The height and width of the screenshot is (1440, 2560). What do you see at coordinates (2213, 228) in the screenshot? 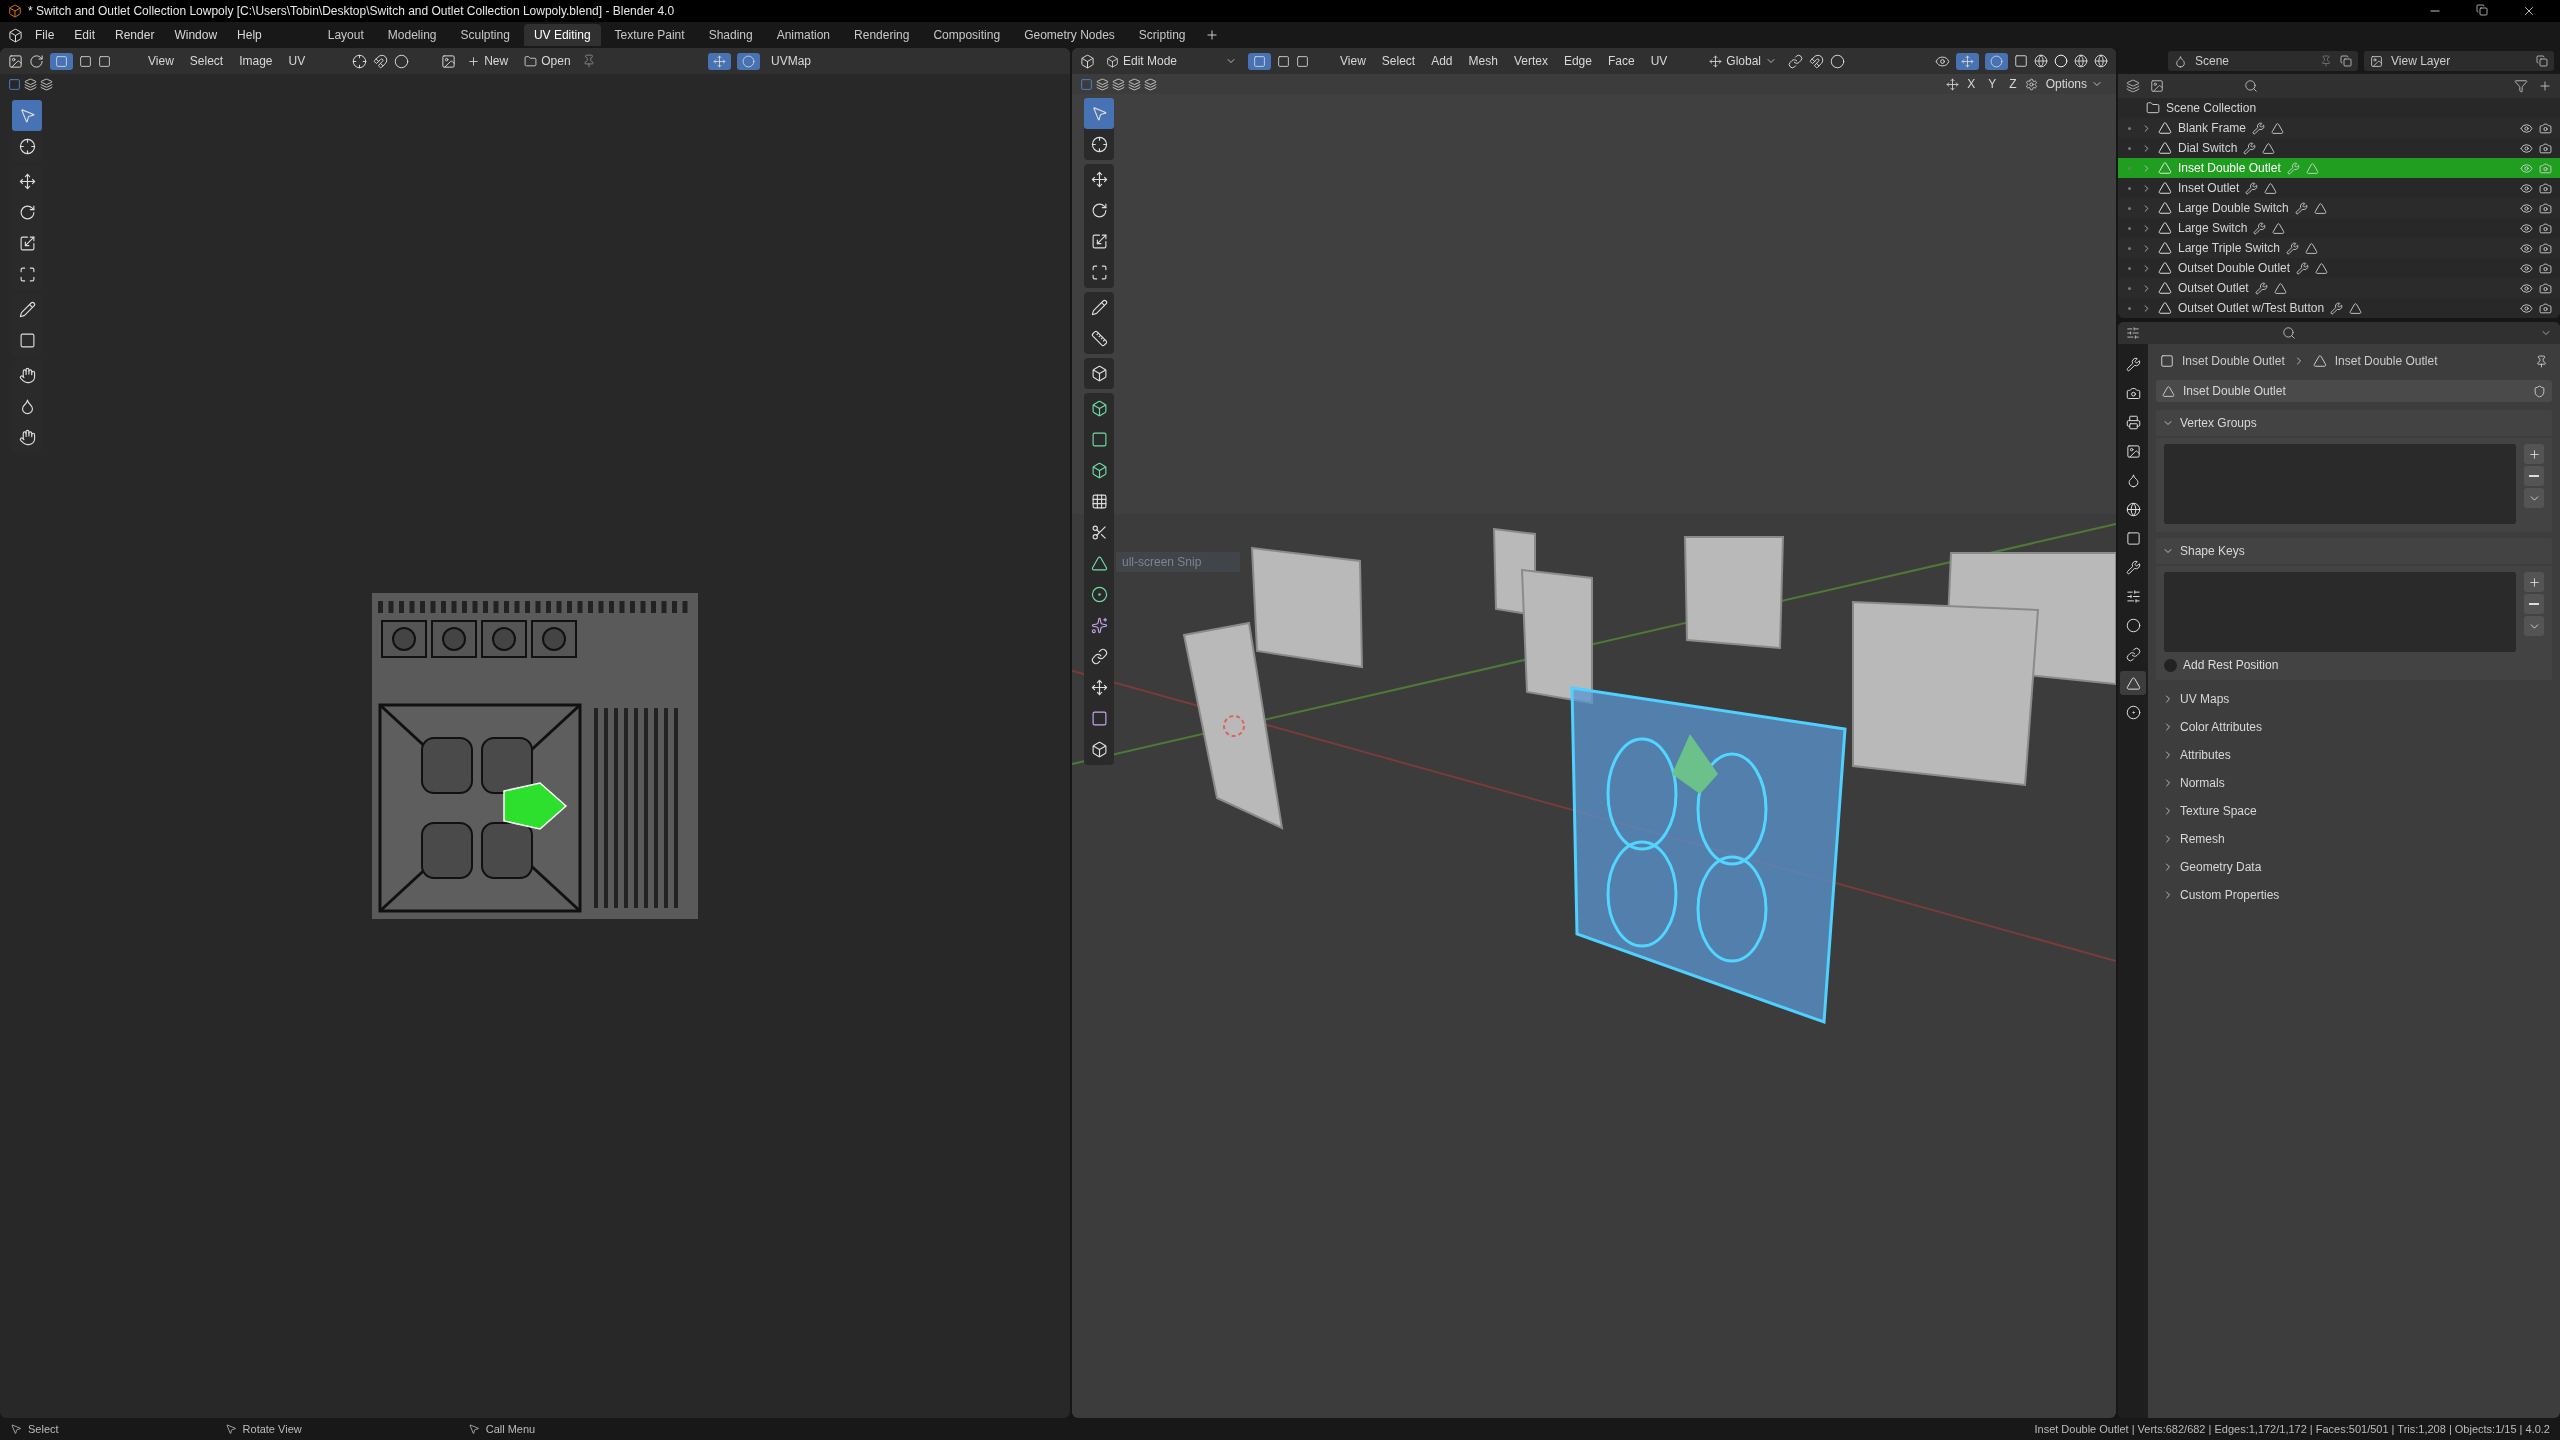
I see `object-name: Large Switch` at bounding box center [2213, 228].